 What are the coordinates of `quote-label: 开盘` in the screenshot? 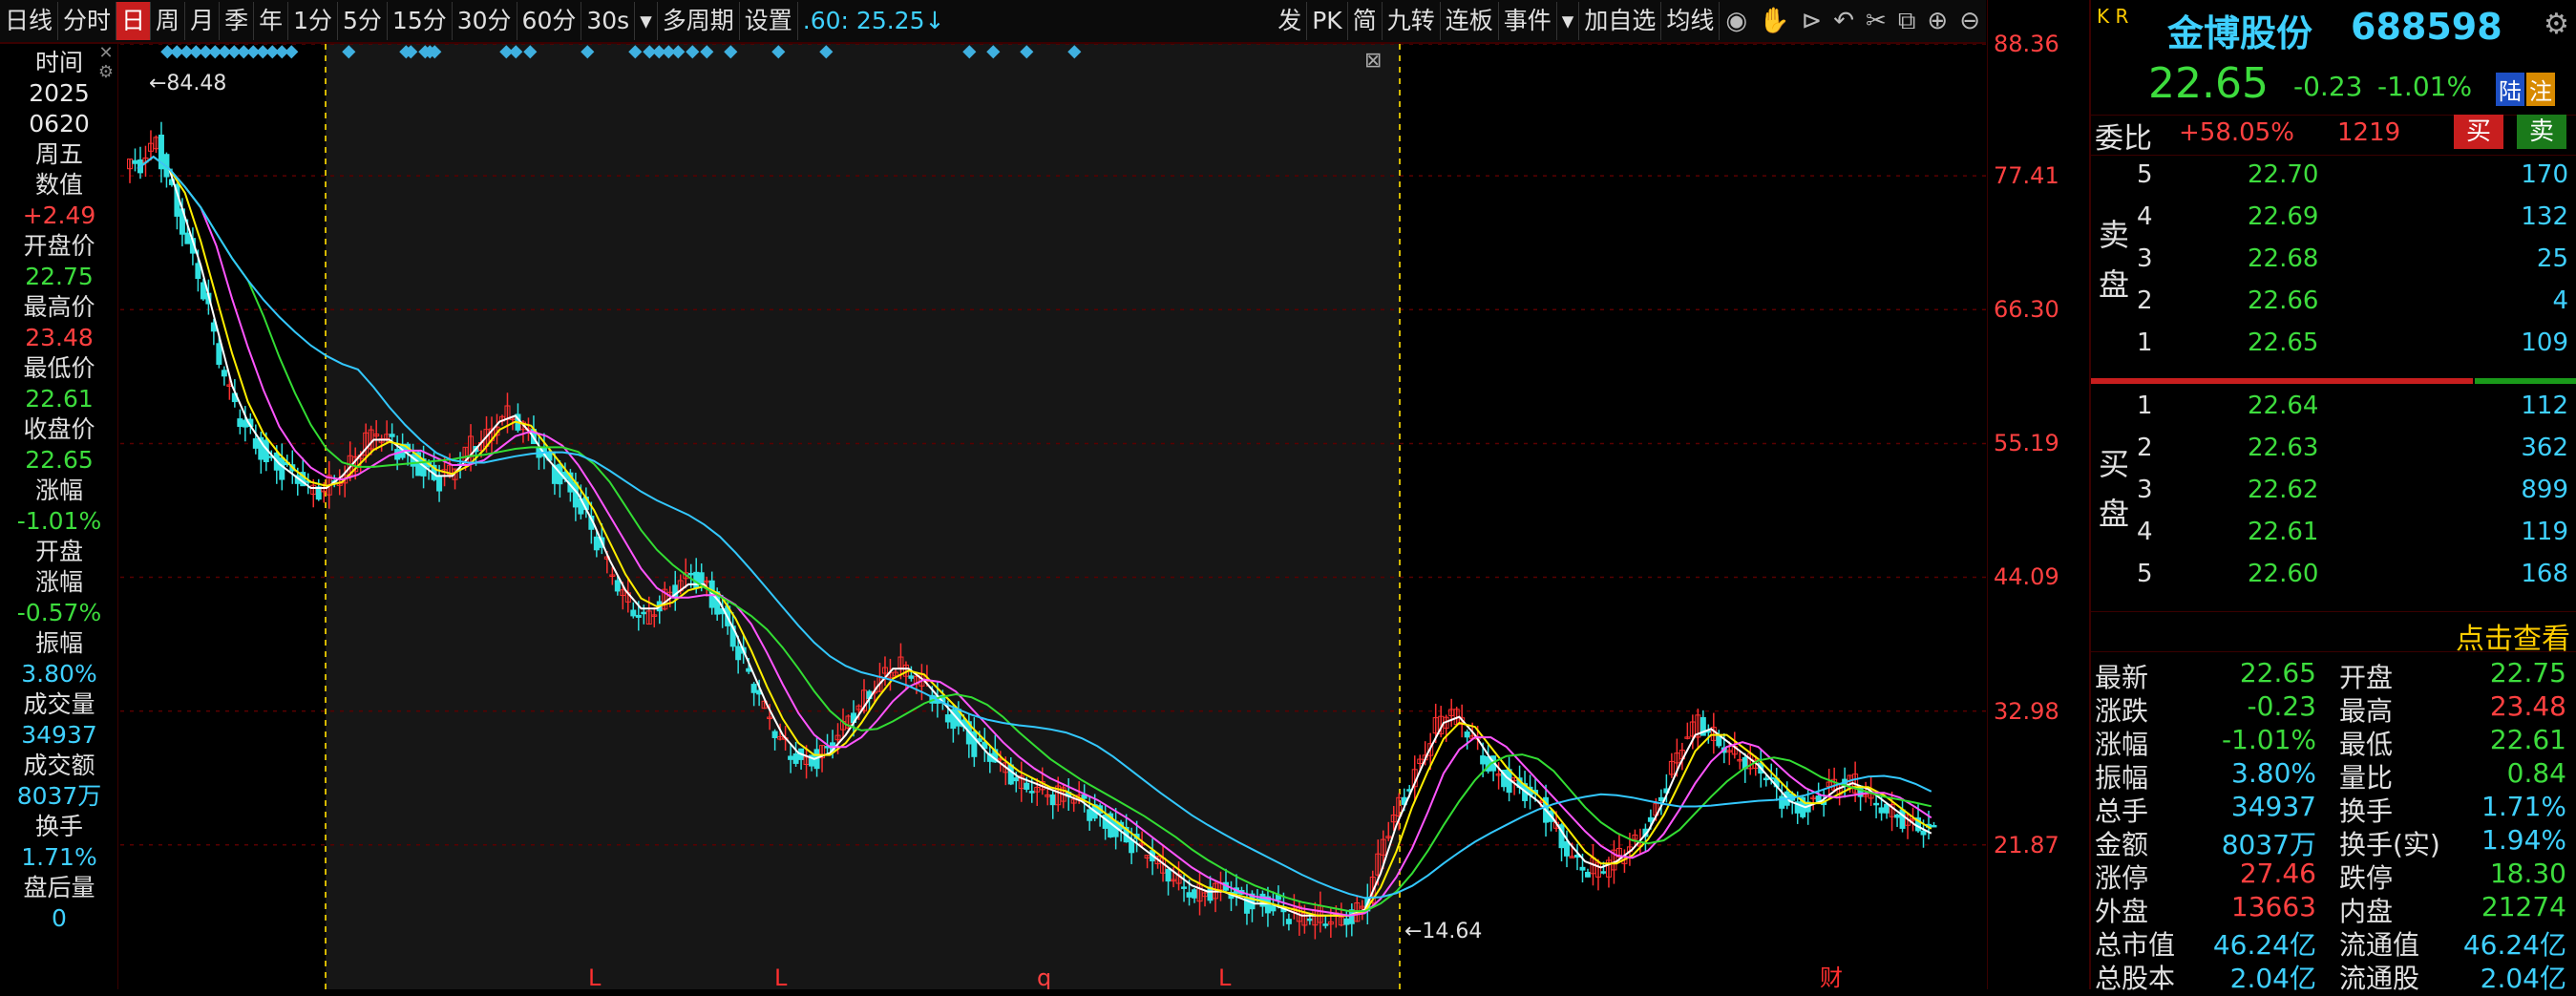 It's located at (2366, 677).